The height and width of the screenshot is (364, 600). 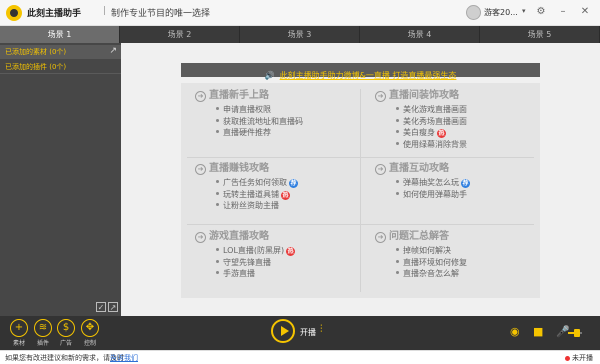 What do you see at coordinates (113, 307) in the screenshot?
I see `popout-icon: ↗` at bounding box center [113, 307].